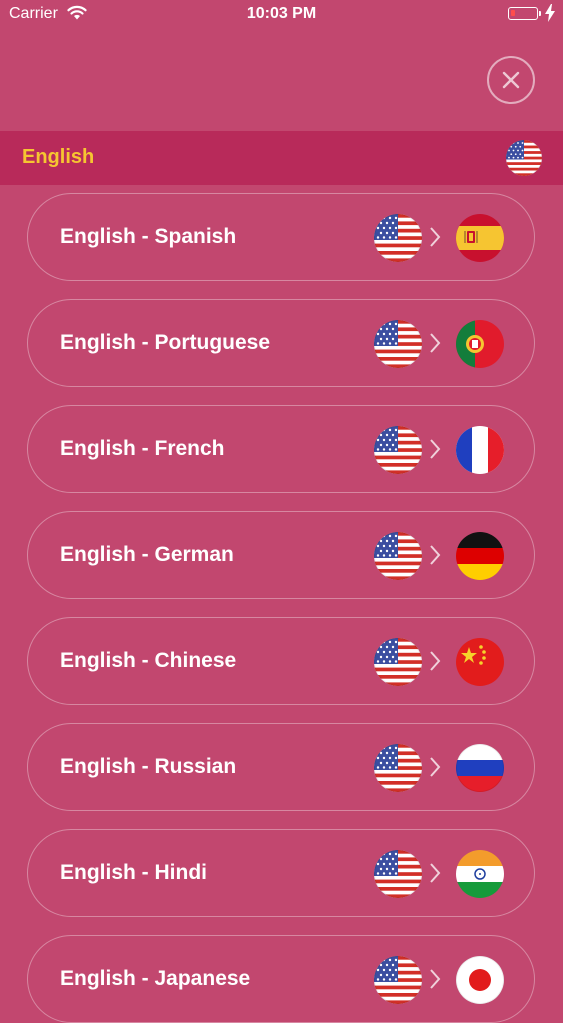 The image size is (563, 1023). I want to click on language-pair-item: English - Spanish, so click(281, 237).